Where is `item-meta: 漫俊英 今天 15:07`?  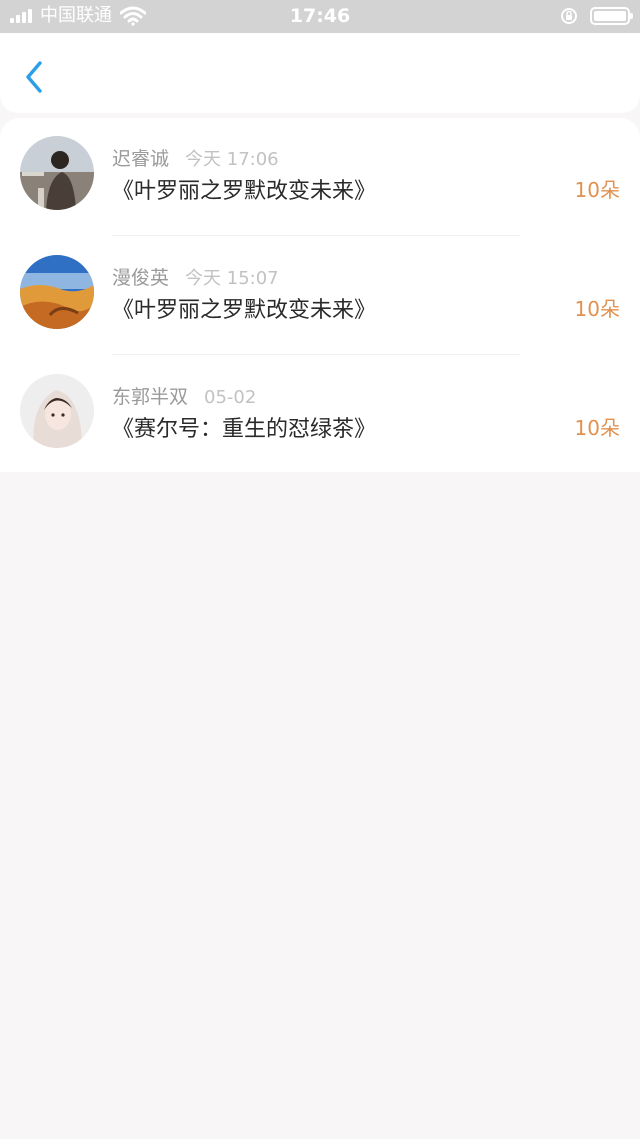 item-meta: 漫俊英 今天 15:07 is located at coordinates (195, 276).